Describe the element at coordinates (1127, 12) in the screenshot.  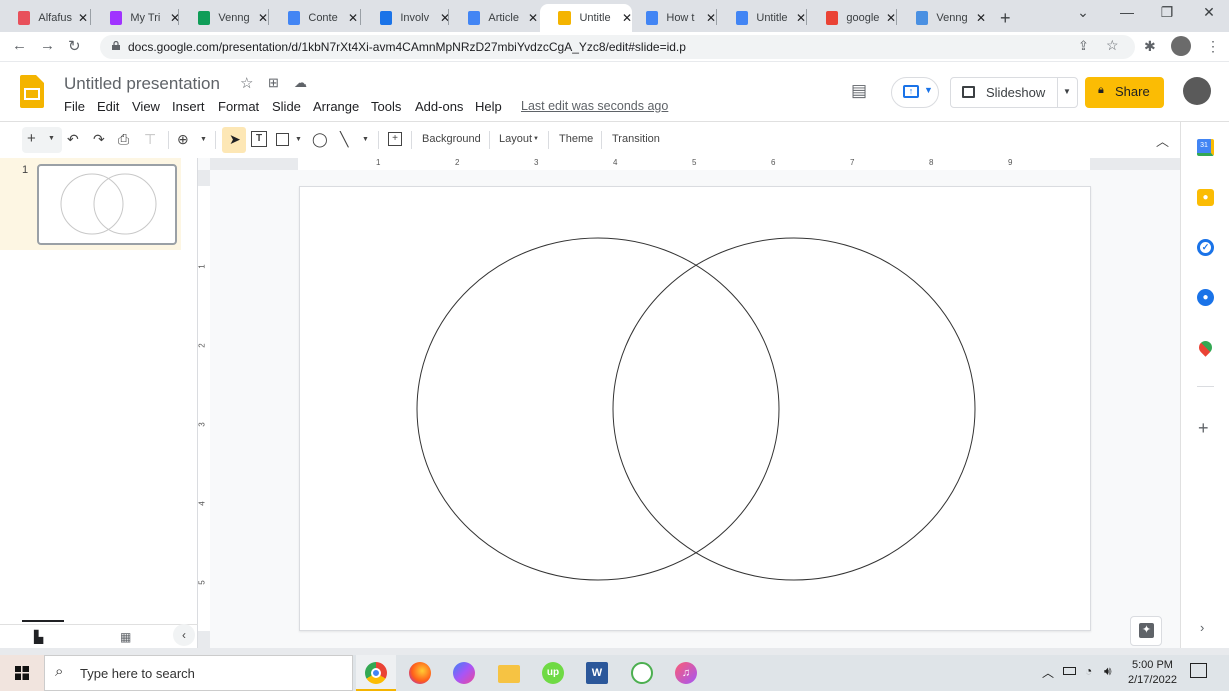
I see `minimize-button: —` at that location.